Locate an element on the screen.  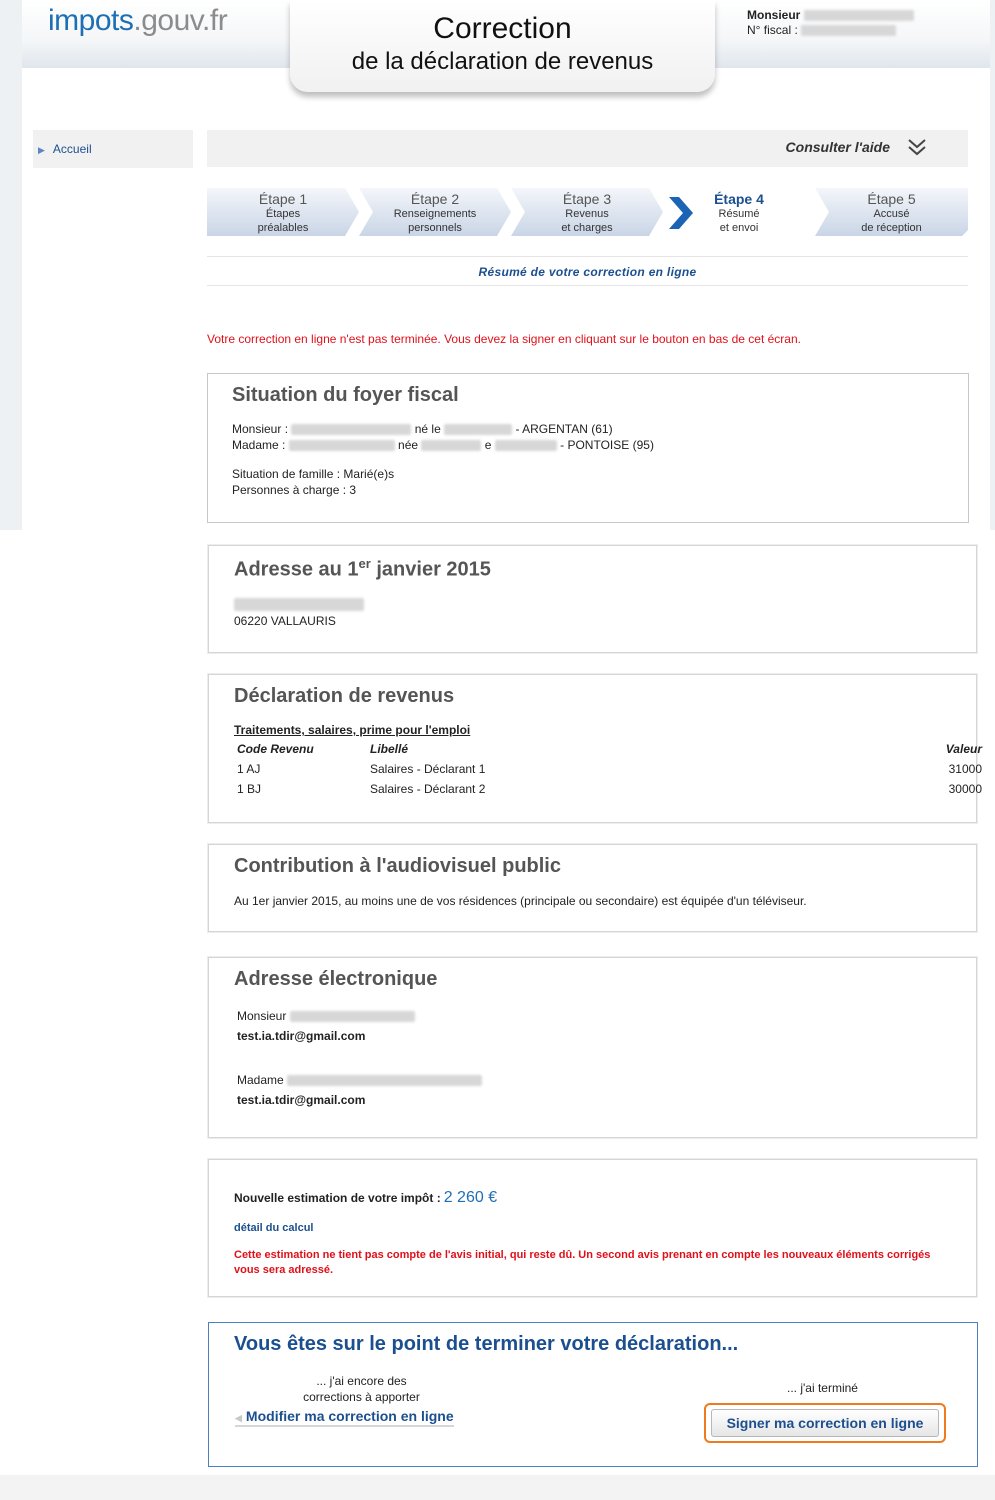
logo-part-domain: .gouv.fr is located at coordinates (180, 20).